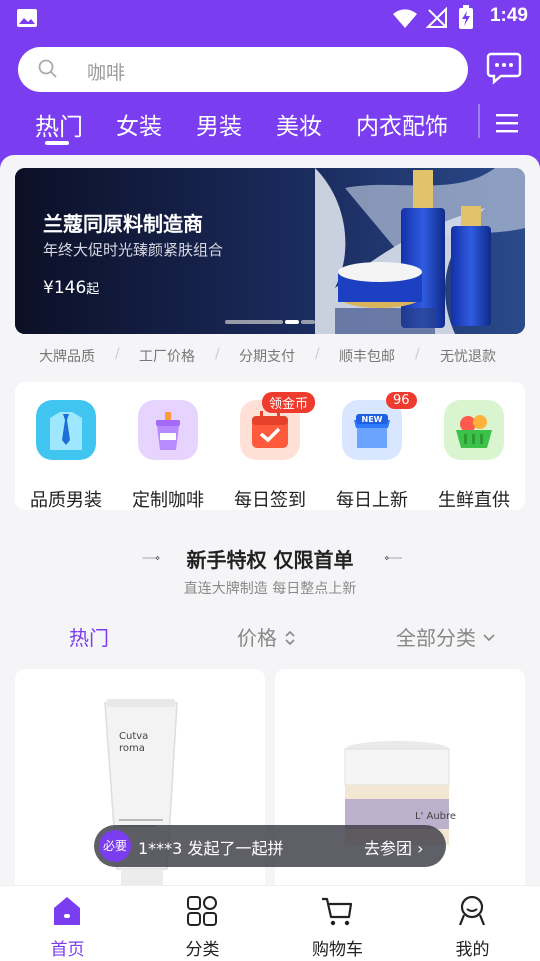 The image size is (540, 961). Describe the element at coordinates (89, 636) in the screenshot. I see `sort-hot: 热门` at that location.